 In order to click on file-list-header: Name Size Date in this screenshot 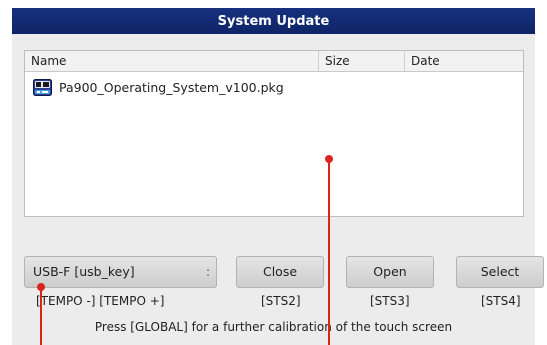, I will do `click(274, 61)`.